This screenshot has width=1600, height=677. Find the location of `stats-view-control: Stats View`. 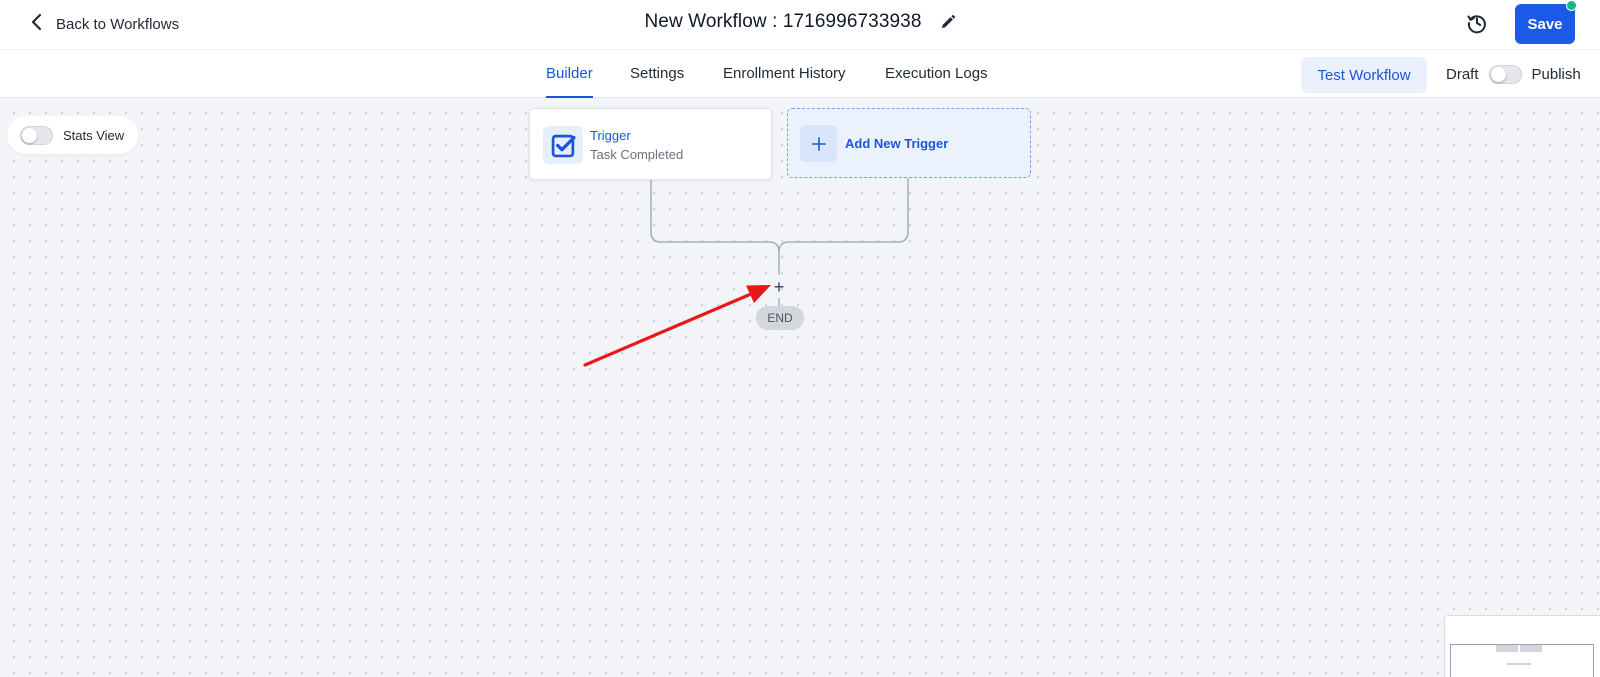

stats-view-control: Stats View is located at coordinates (72, 135).